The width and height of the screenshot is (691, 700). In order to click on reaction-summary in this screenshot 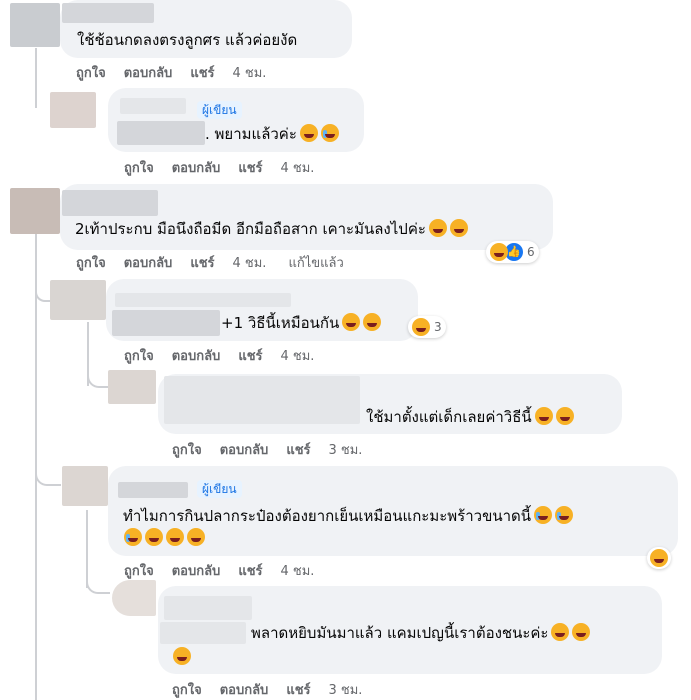, I will do `click(659, 558)`.